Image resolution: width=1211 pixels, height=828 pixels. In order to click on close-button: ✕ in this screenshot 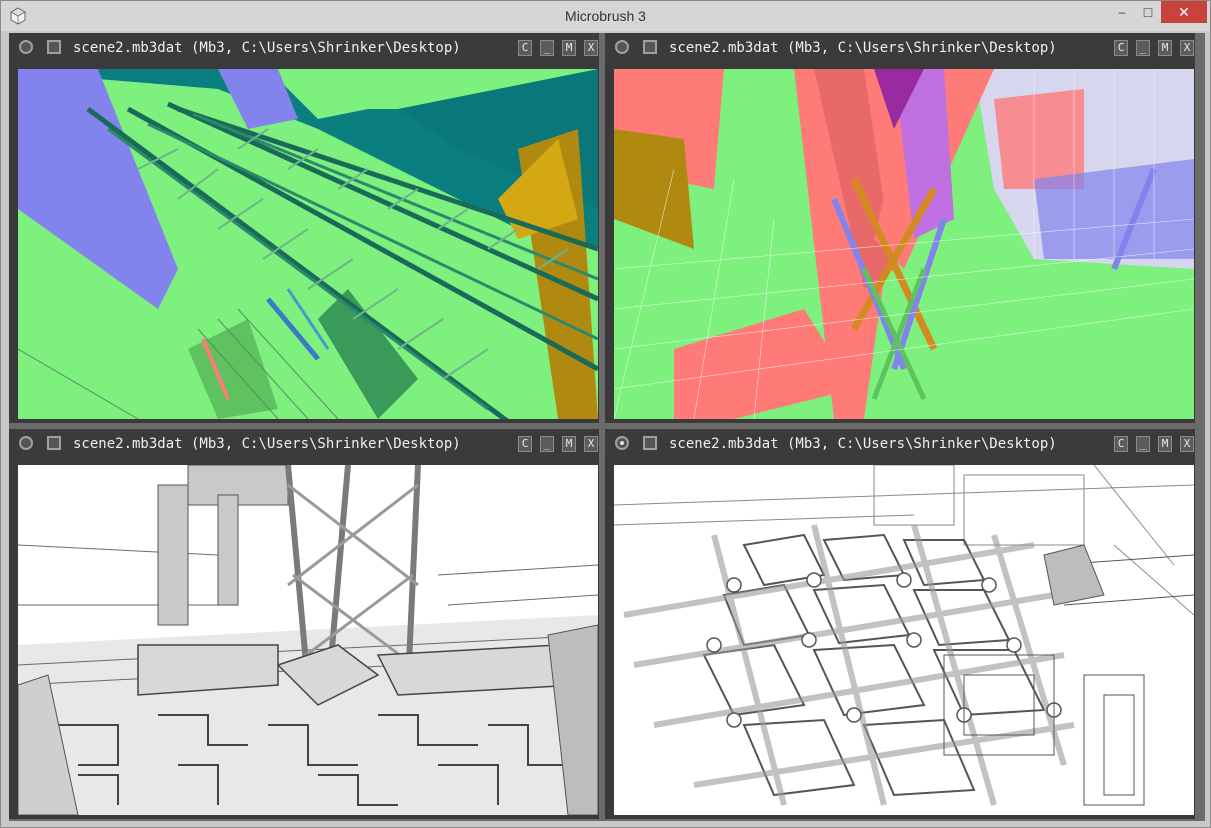, I will do `click(1184, 12)`.